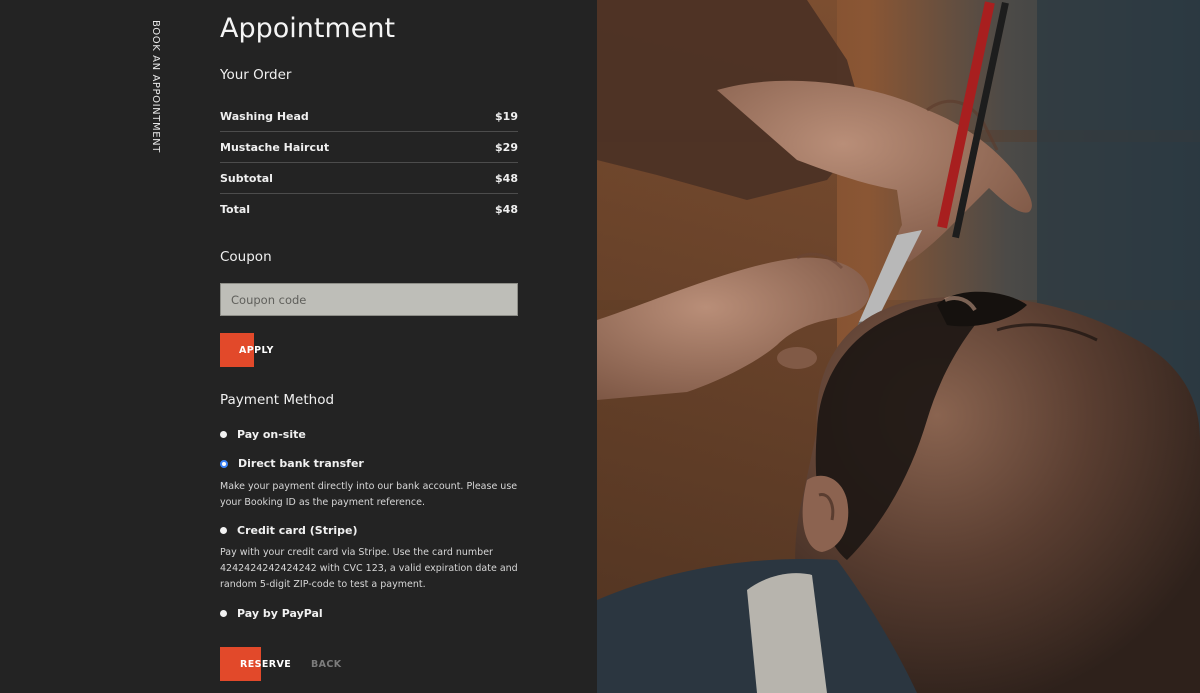 The height and width of the screenshot is (693, 1200). I want to click on radio-button-selected, so click(224, 463).